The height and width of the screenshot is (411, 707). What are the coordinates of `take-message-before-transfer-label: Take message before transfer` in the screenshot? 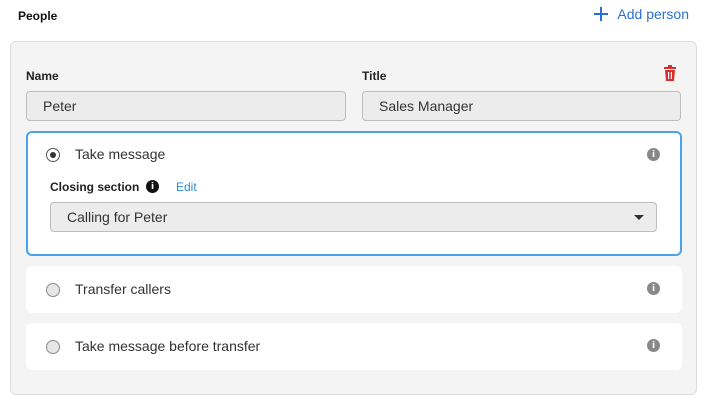 It's located at (168, 346).